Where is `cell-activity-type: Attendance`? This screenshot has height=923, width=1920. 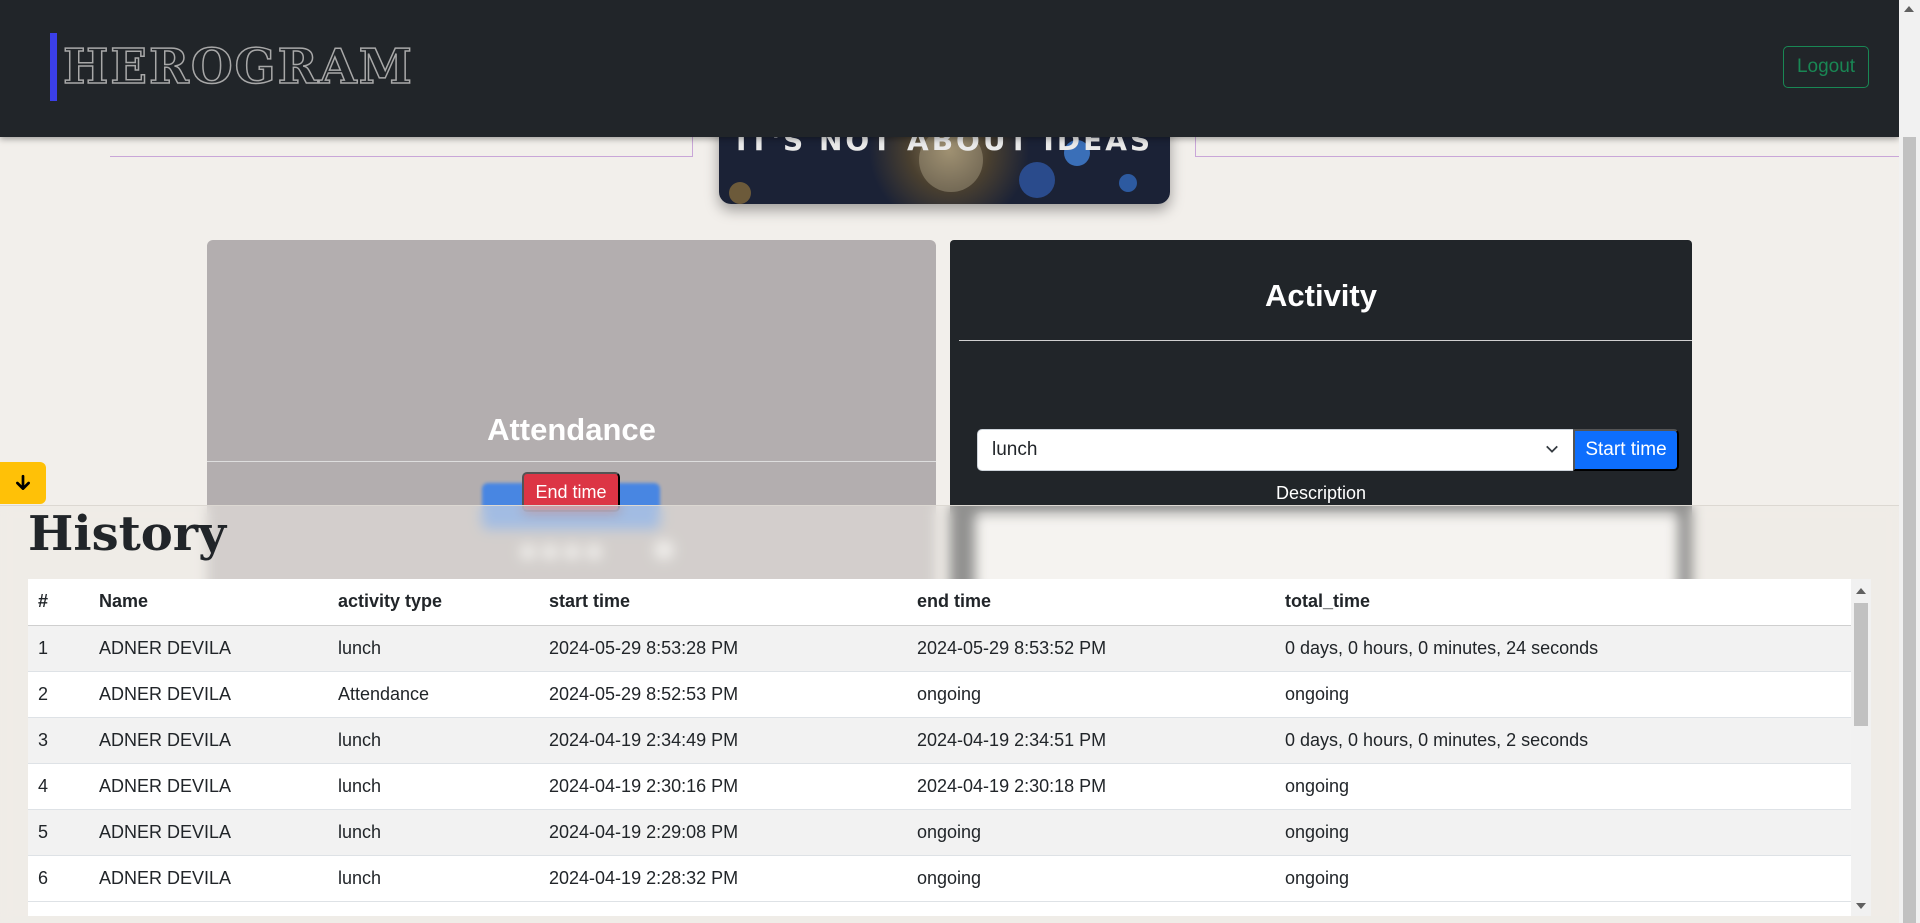
cell-activity-type: Attendance is located at coordinates (433, 694).